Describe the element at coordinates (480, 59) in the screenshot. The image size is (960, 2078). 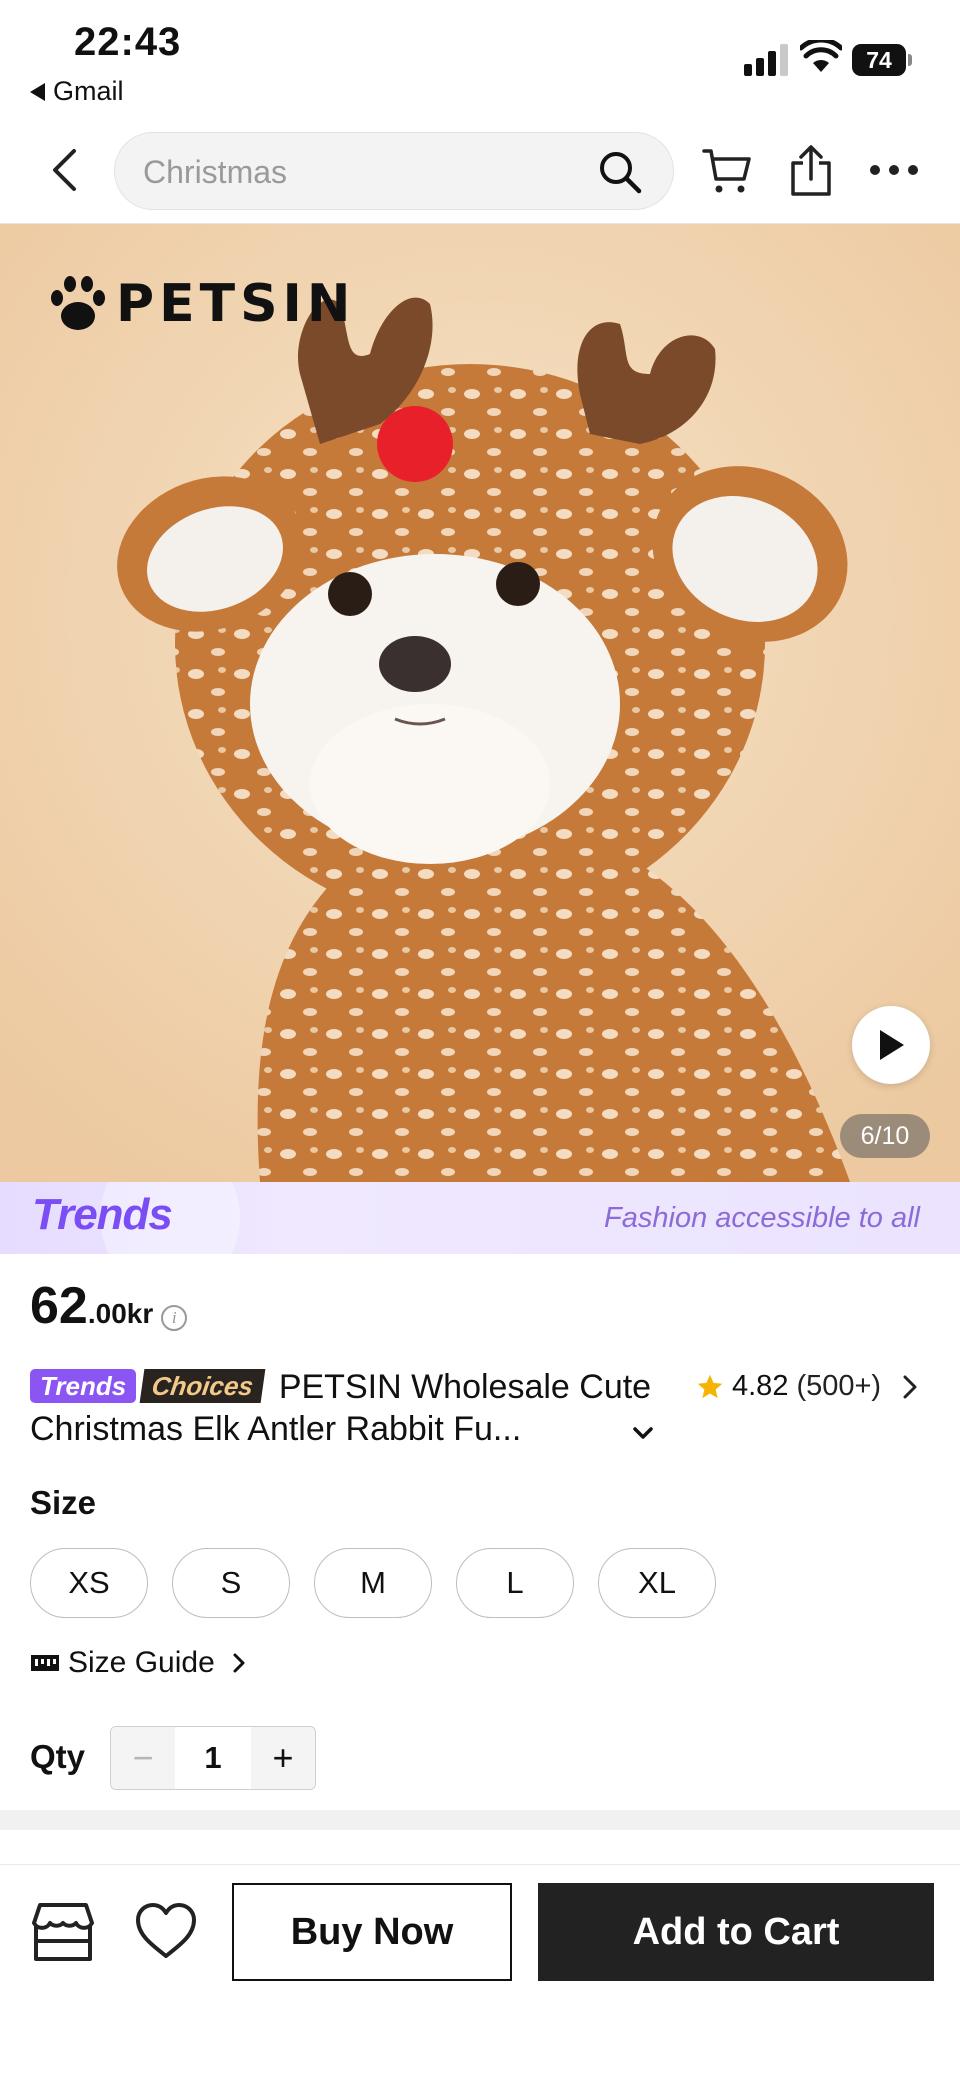
I see `status-bar: 22:43 Gmail 74` at that location.